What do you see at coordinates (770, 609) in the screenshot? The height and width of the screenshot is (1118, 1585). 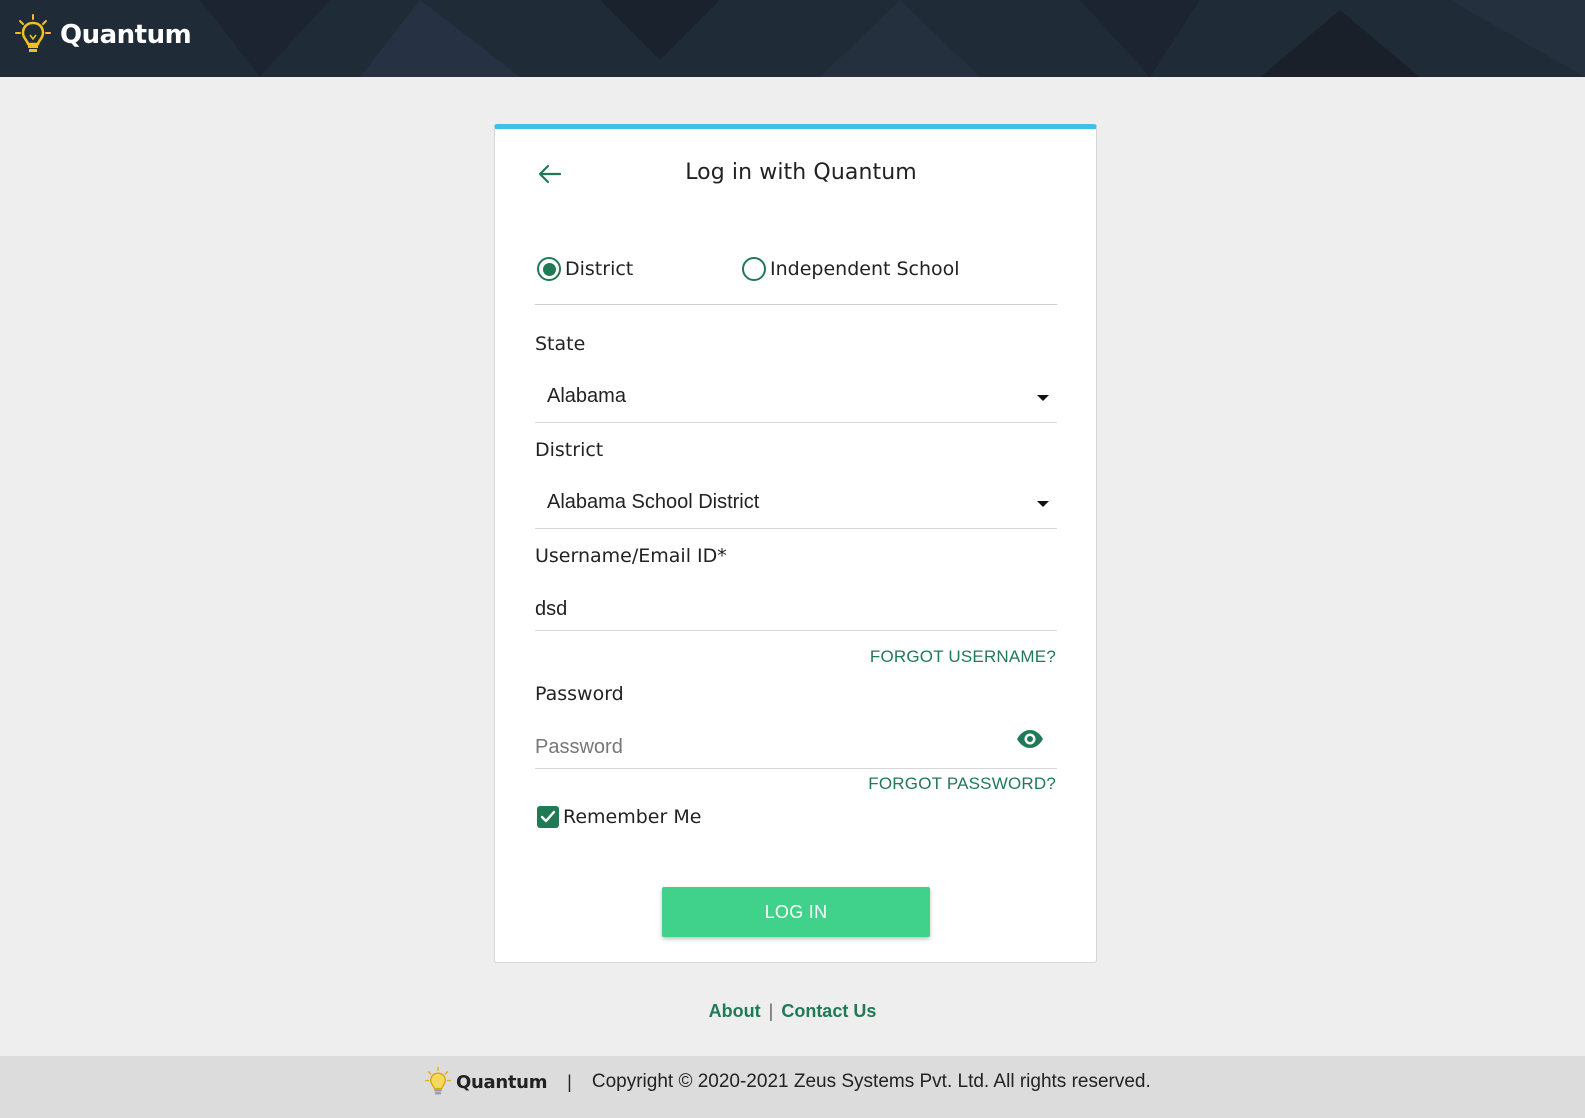 I see `username-input` at bounding box center [770, 609].